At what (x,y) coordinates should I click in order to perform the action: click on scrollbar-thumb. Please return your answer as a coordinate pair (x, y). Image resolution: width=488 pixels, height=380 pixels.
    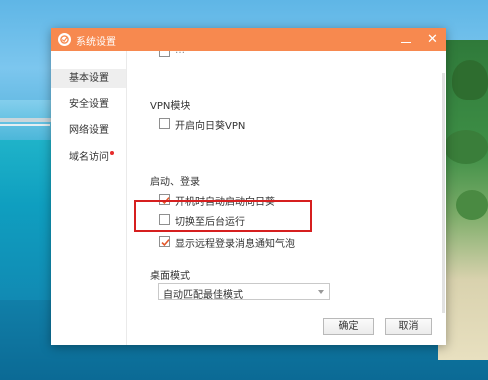
    Looking at the image, I should click on (443, 193).